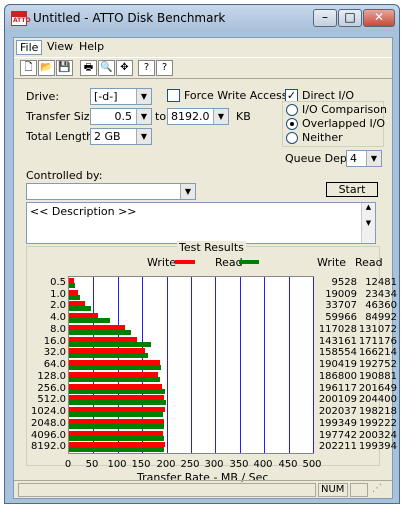 Image resolution: width=410 pixels, height=510 pixels. What do you see at coordinates (344, 109) in the screenshot?
I see `io-comparison-label: I/O Comparison` at bounding box center [344, 109].